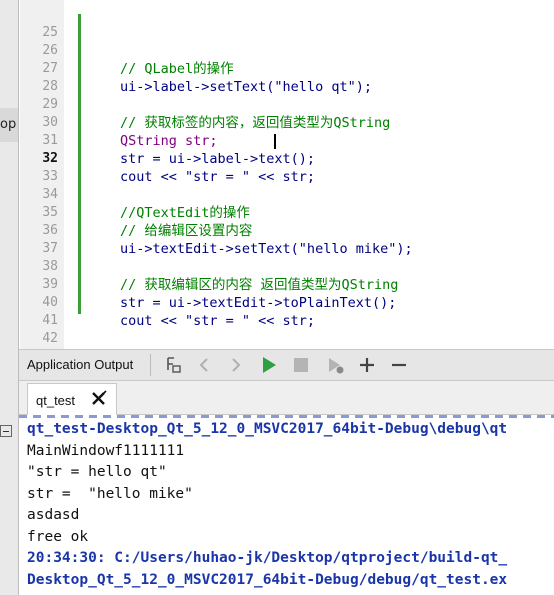 Image resolution: width=554 pixels, height=595 pixels. What do you see at coordinates (58, 537) in the screenshot?
I see `console-line: free ok` at bounding box center [58, 537].